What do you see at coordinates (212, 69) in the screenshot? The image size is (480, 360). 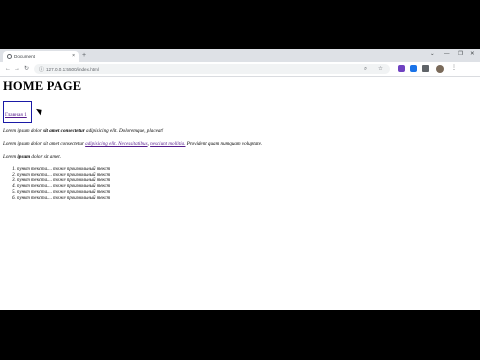 I see `address-bar: ⓘ 127.0.0.1:5500/index.html ⌕ ☆` at bounding box center [212, 69].